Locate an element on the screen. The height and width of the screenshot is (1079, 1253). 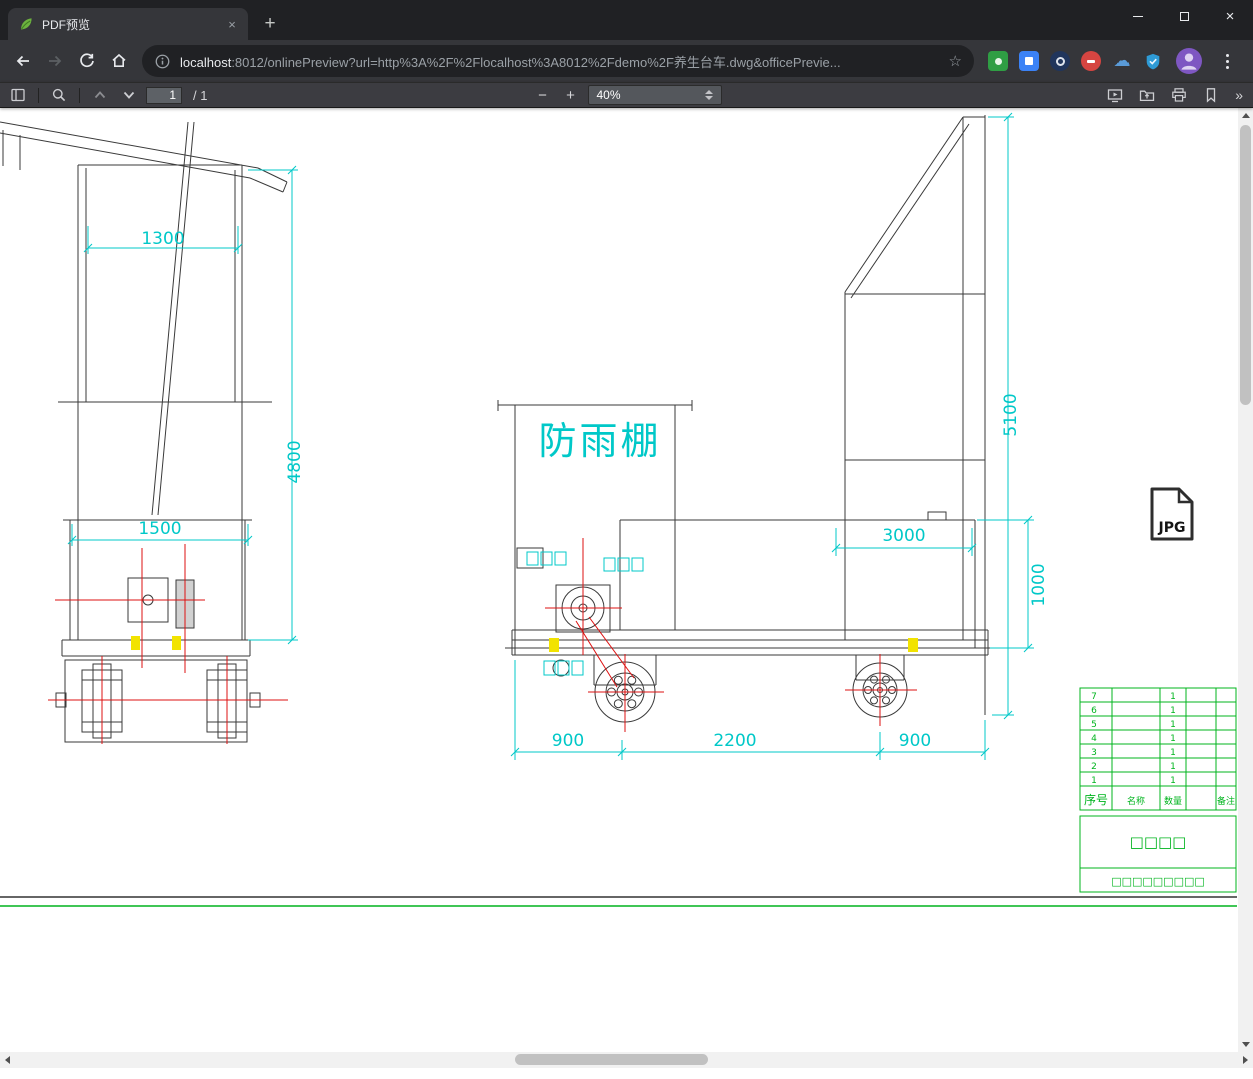
red-bar-glyph is located at coordinates (1091, 61).